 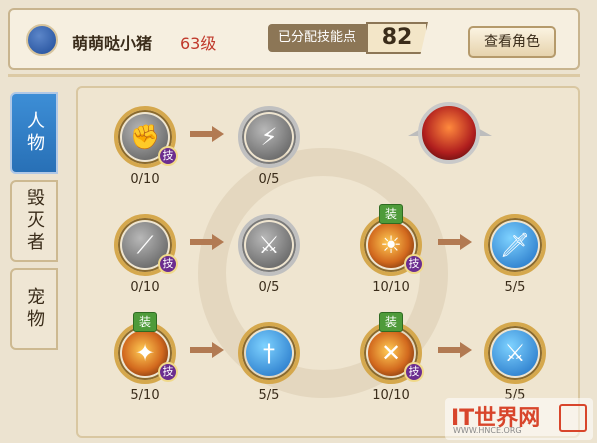 What do you see at coordinates (198, 43) in the screenshot?
I see `player-level: 63级` at bounding box center [198, 43].